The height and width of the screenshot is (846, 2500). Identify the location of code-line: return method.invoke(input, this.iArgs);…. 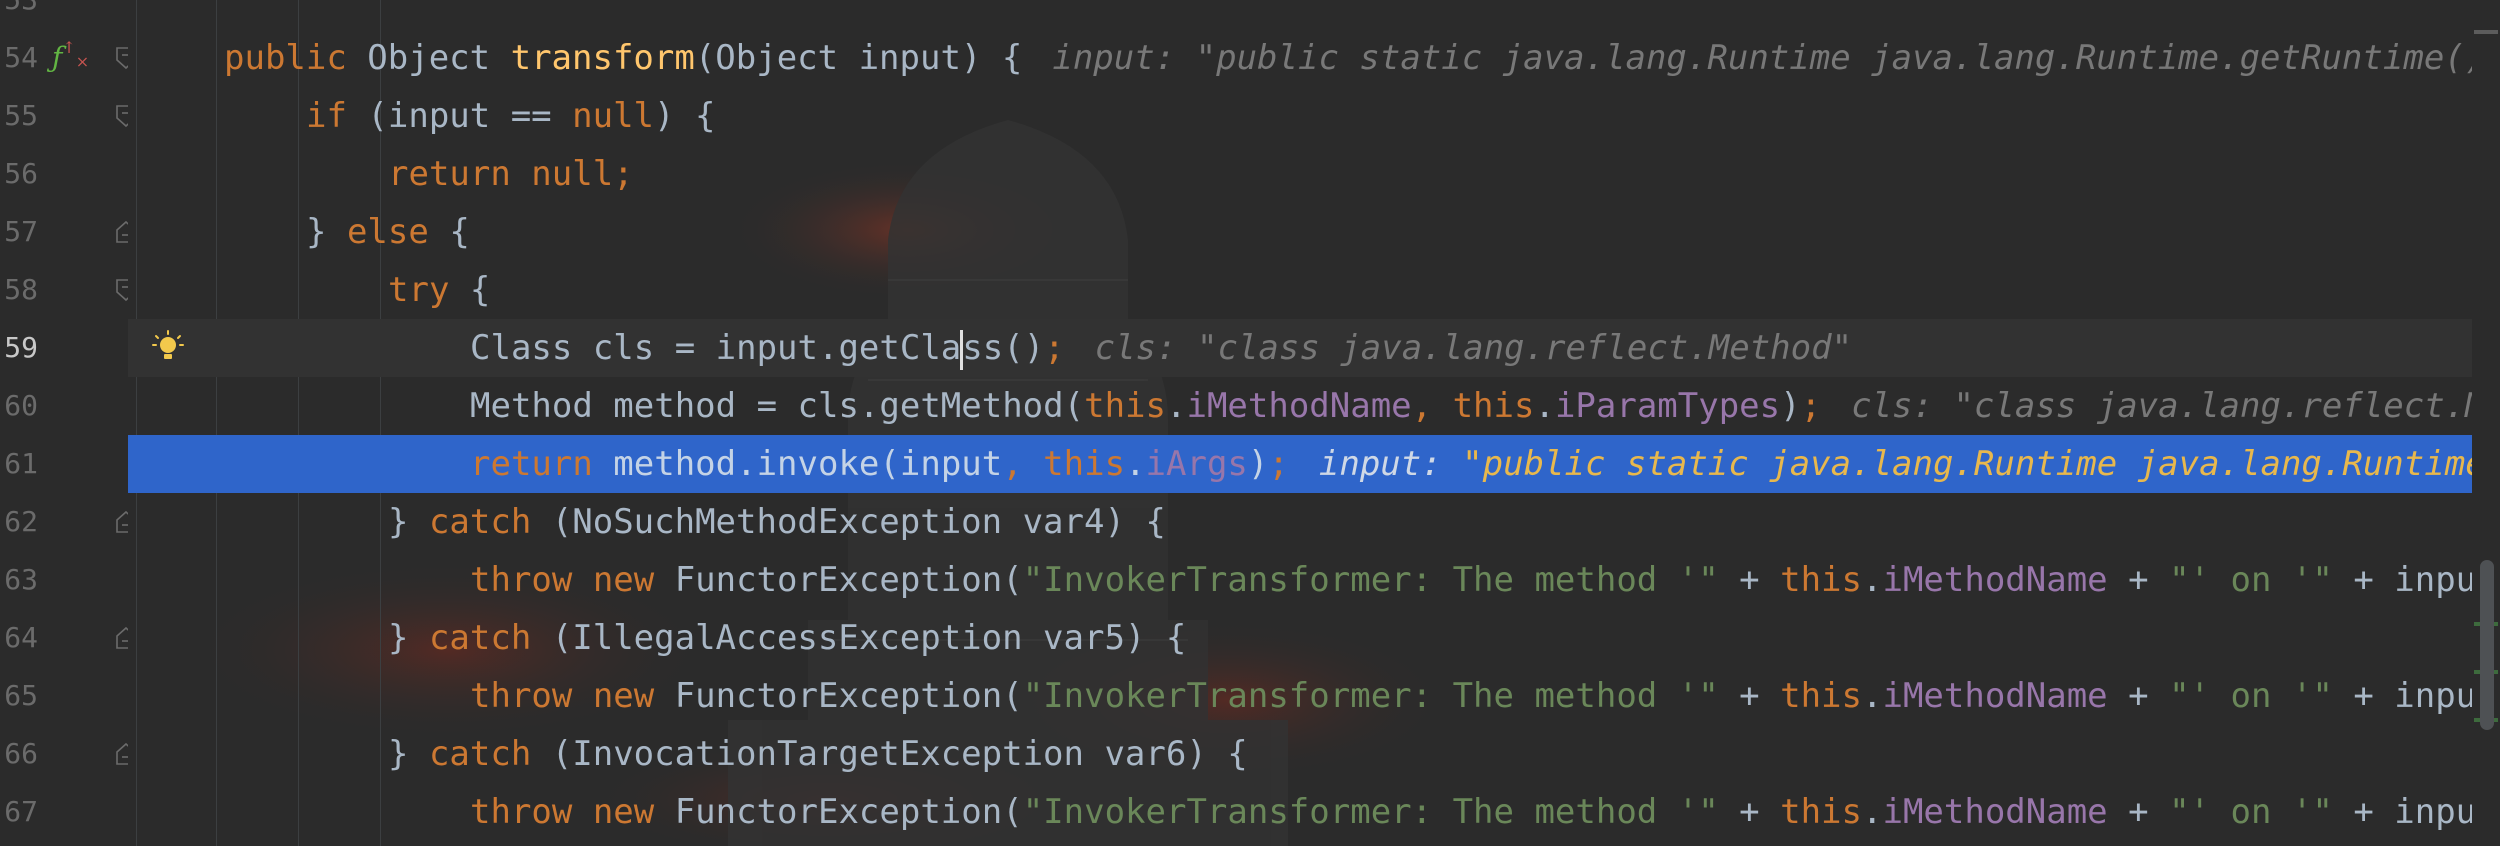
(1314, 464).